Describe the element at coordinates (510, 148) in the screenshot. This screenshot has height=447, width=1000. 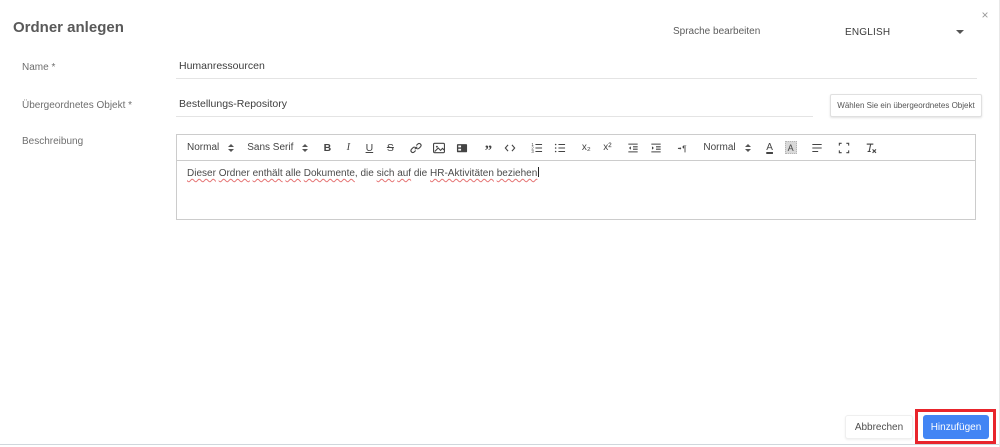
I see `code-block-icon` at that location.